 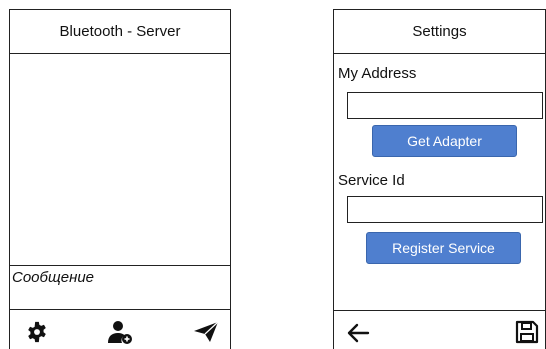 I want to click on user-add-icon, so click(x=120, y=332).